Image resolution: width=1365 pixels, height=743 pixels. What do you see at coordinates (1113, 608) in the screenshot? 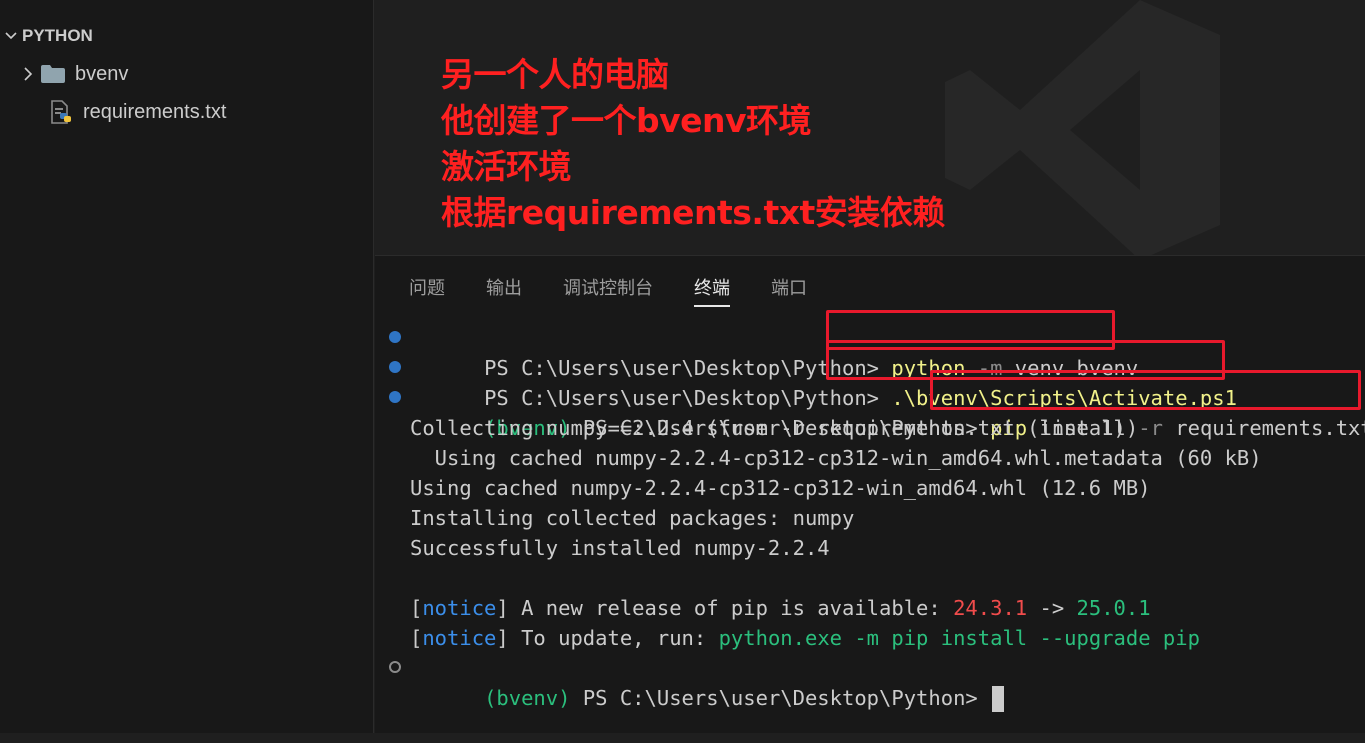
I see `pip-new-version: 25.0.1` at bounding box center [1113, 608].